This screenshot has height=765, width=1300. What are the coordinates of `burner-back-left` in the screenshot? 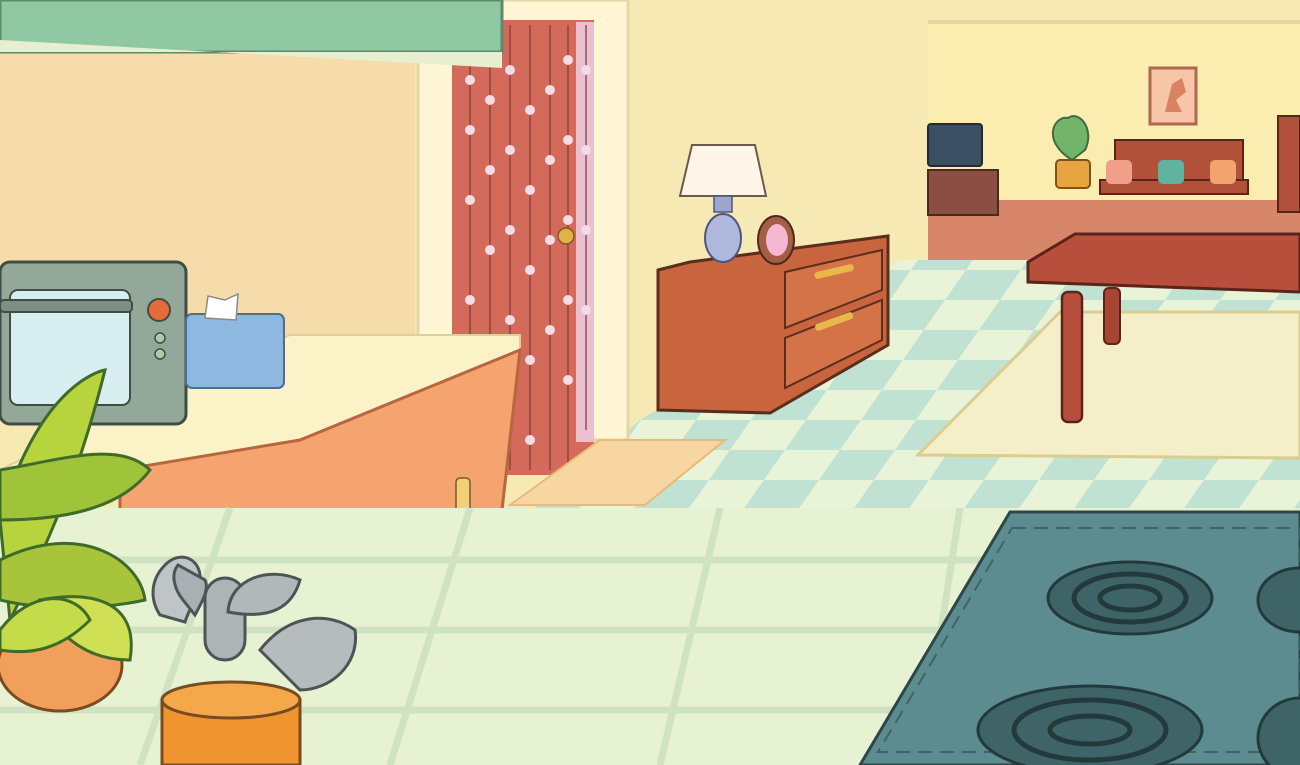 It's located at (1090, 724).